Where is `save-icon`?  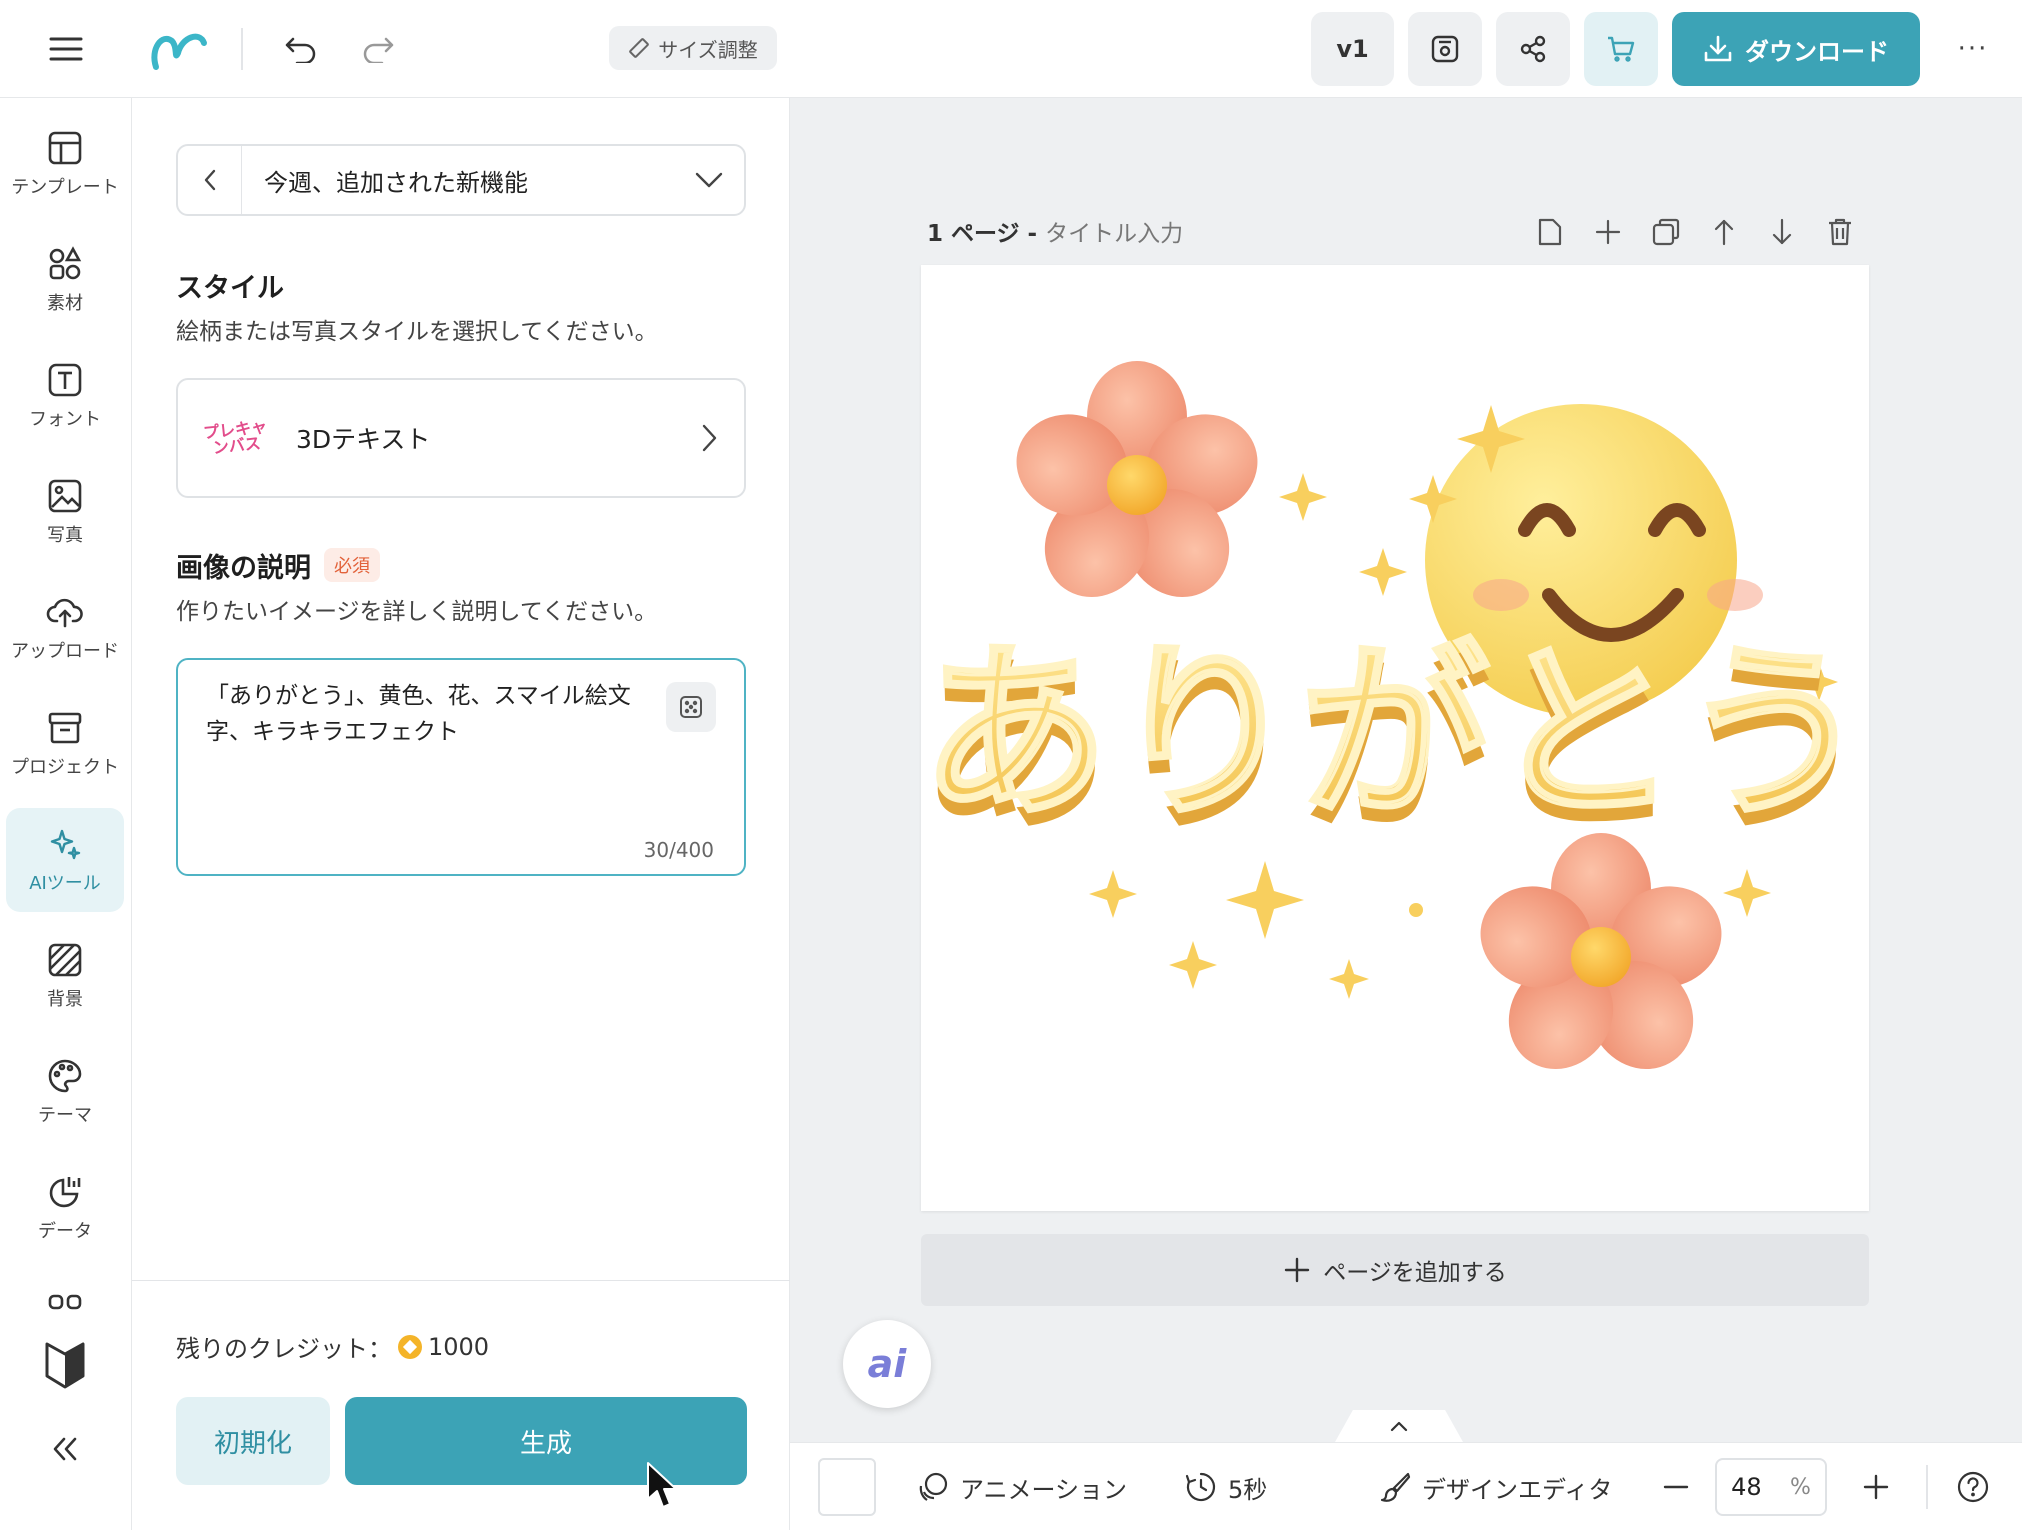 save-icon is located at coordinates (1445, 49).